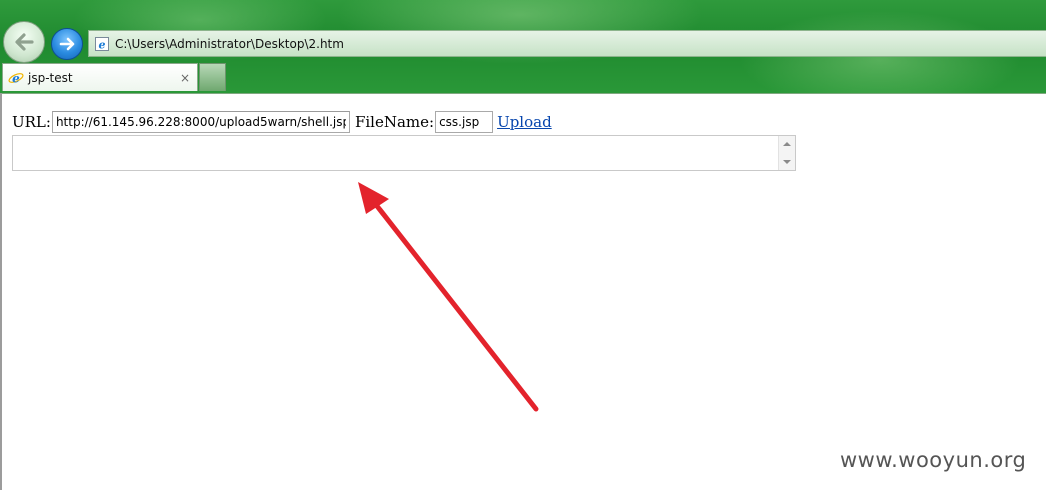 The width and height of the screenshot is (1046, 490). Describe the element at coordinates (787, 144) in the screenshot. I see `scroll-up-icon` at that location.